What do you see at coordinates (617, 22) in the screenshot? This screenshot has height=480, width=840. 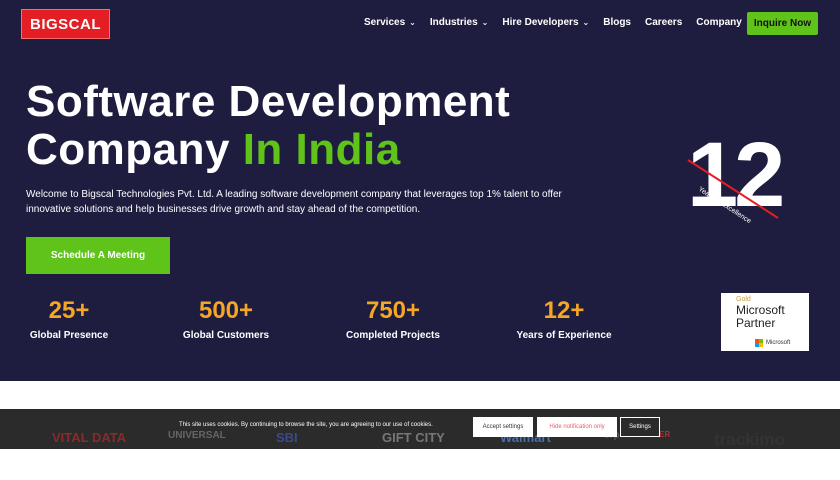 I see `nav-item-blogs: Blogs` at bounding box center [617, 22].